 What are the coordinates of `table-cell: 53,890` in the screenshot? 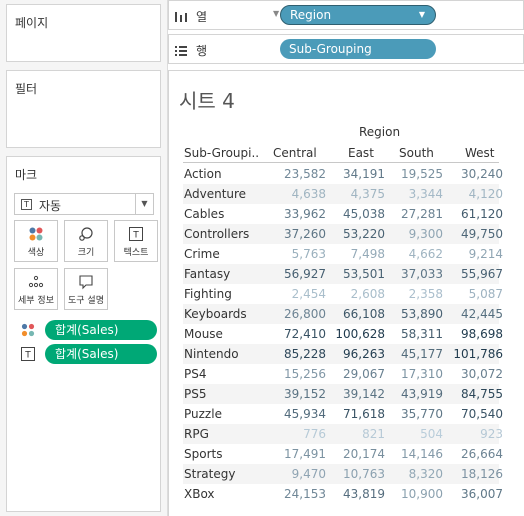 It's located at (415, 314).